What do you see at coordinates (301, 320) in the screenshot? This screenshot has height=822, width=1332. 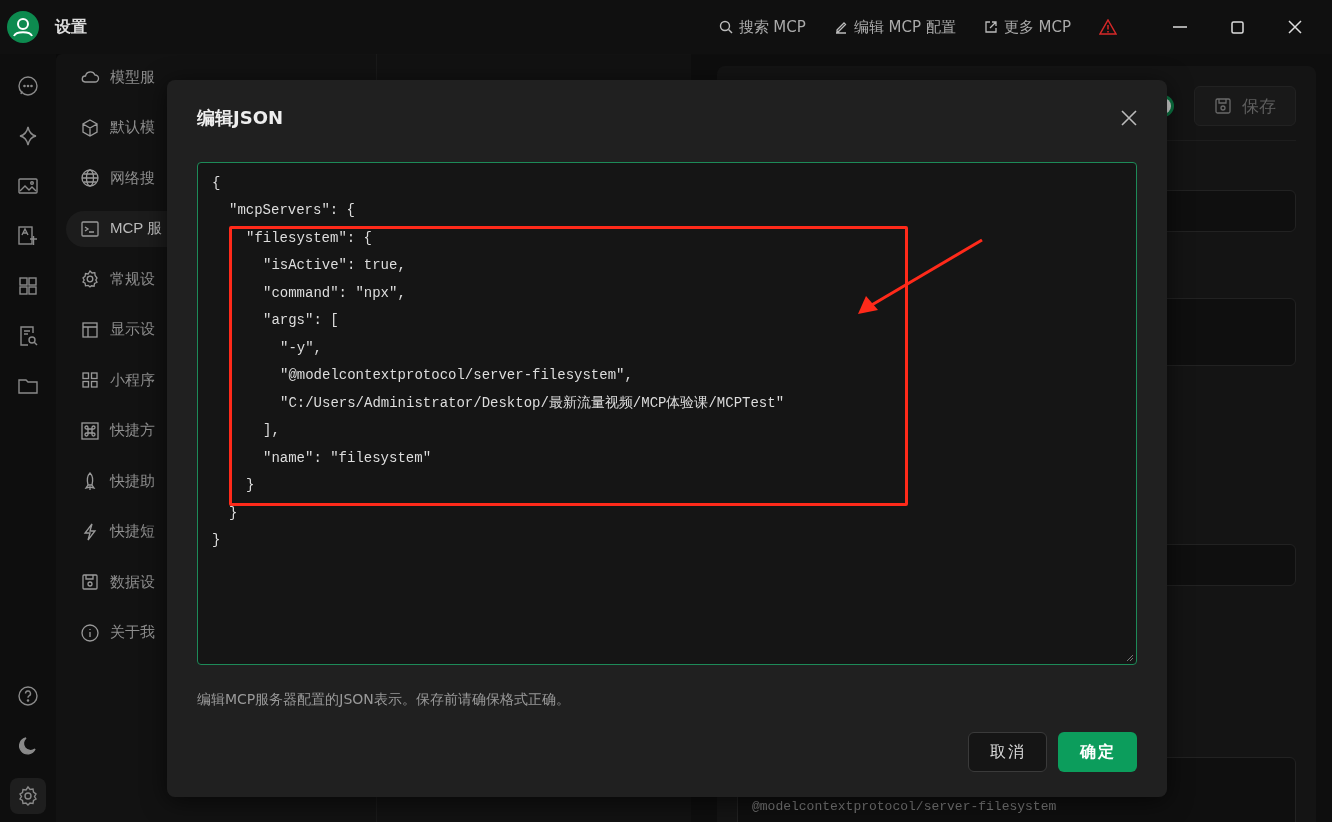 I see `code-line: "args": [` at bounding box center [301, 320].